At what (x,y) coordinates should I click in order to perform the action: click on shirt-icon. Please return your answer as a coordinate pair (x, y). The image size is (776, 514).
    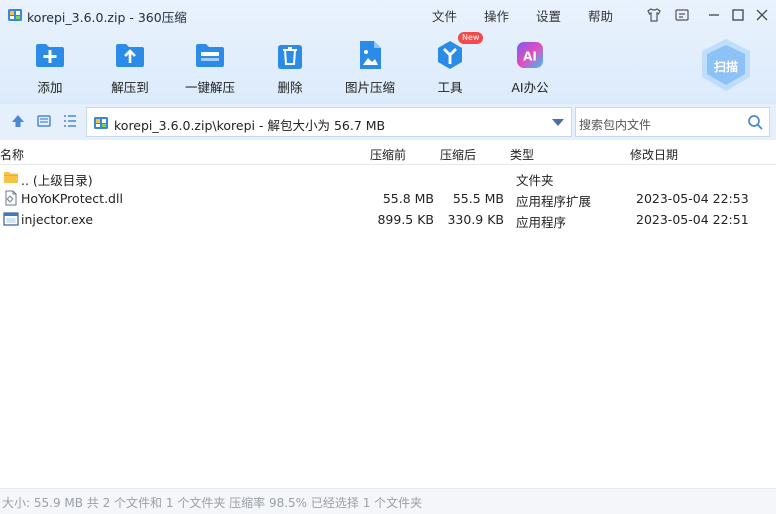
    Looking at the image, I should click on (654, 15).